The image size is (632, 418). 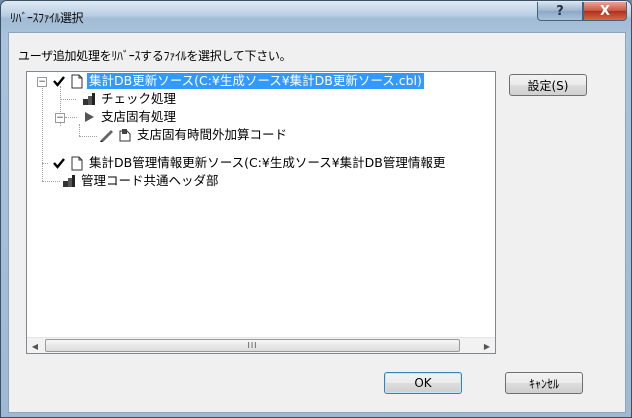 I want to click on help-icon: ?, so click(x=560, y=11).